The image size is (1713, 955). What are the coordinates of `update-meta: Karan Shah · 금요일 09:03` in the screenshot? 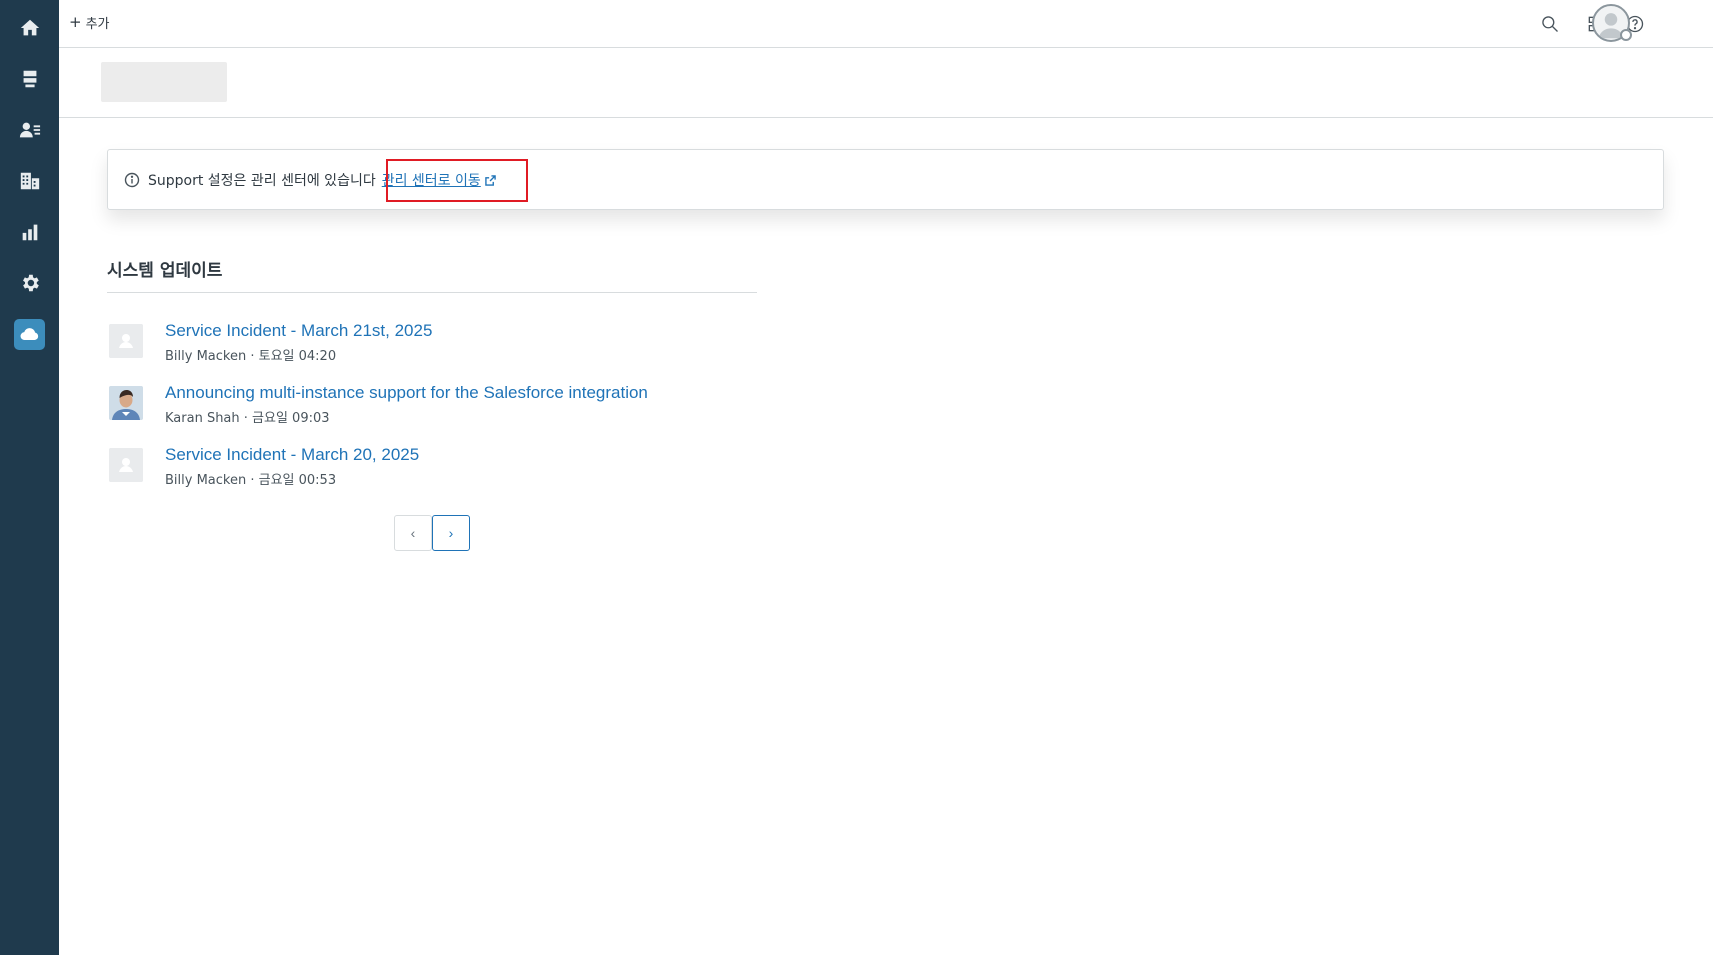 It's located at (247, 418).